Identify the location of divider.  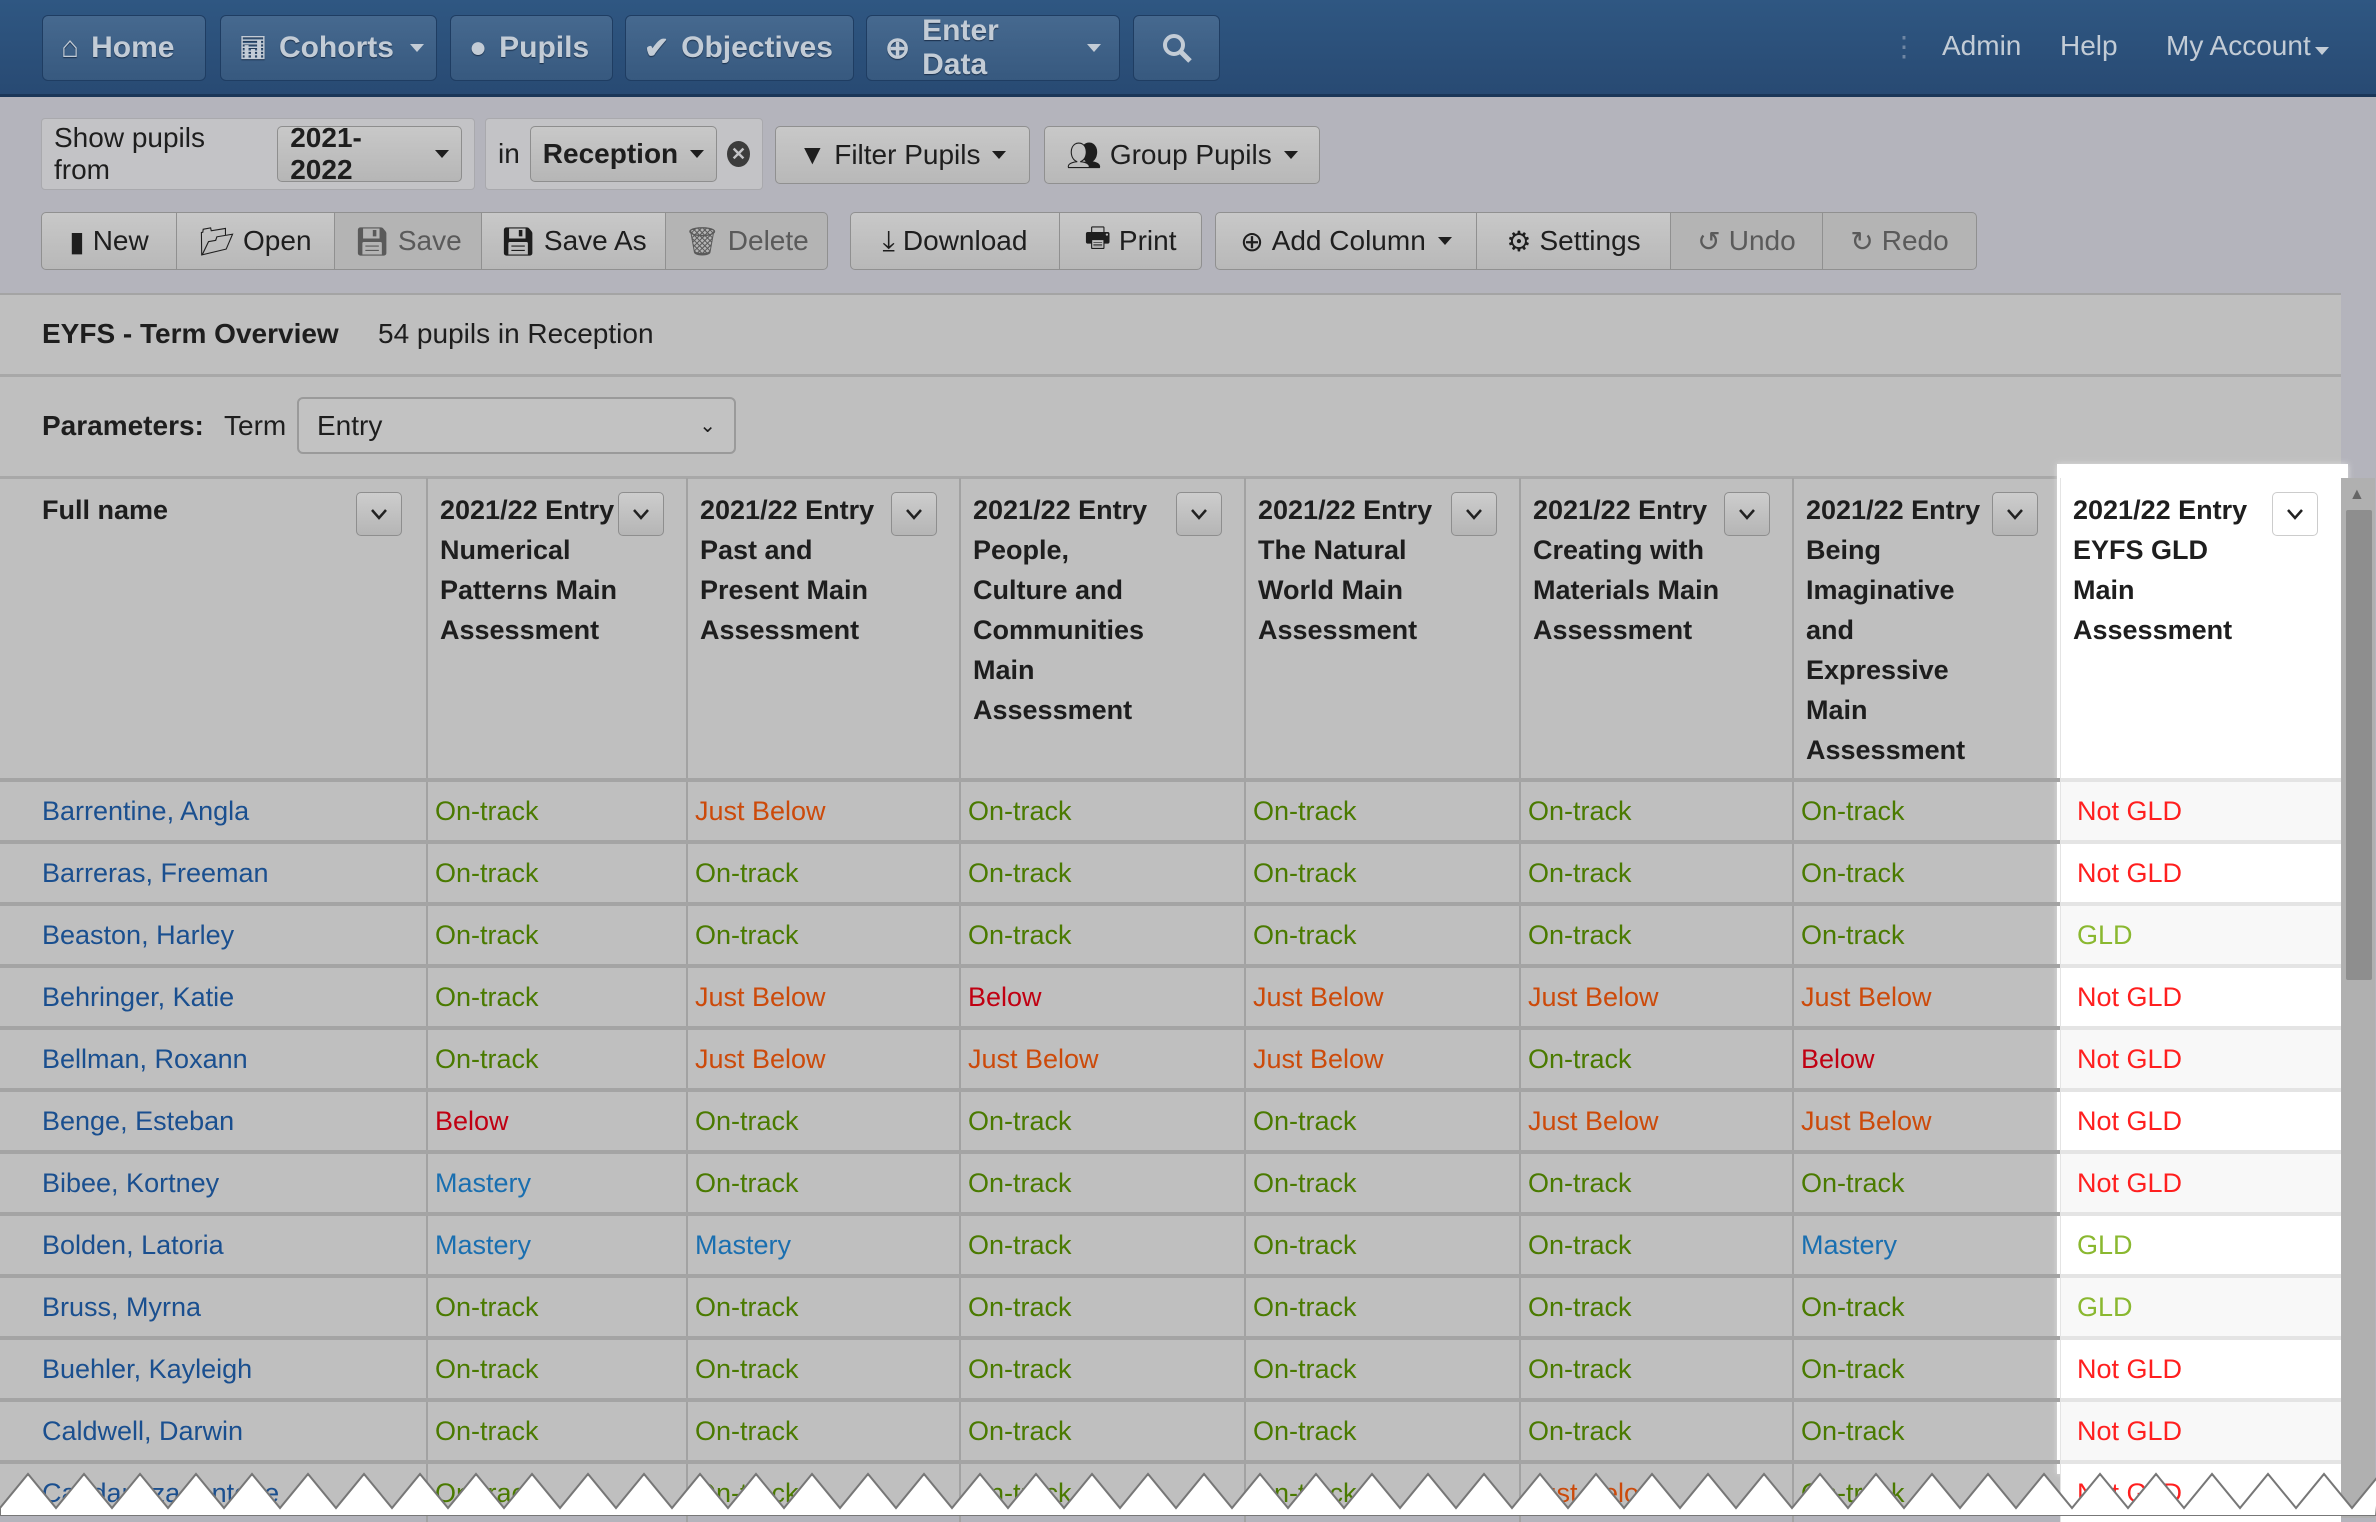
(1170, 375).